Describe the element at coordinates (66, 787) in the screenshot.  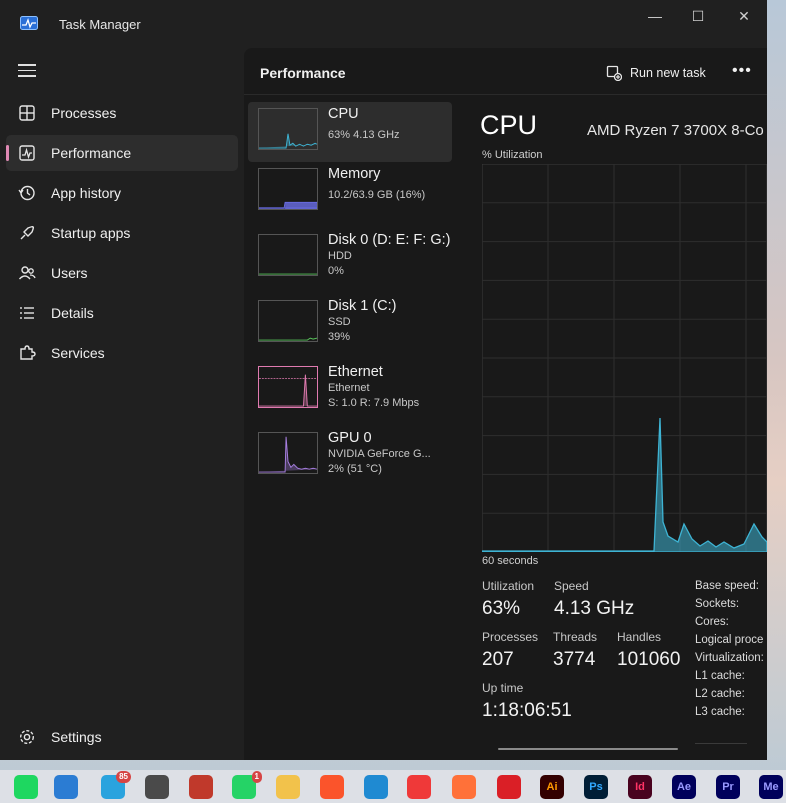
I see `store-icon` at that location.